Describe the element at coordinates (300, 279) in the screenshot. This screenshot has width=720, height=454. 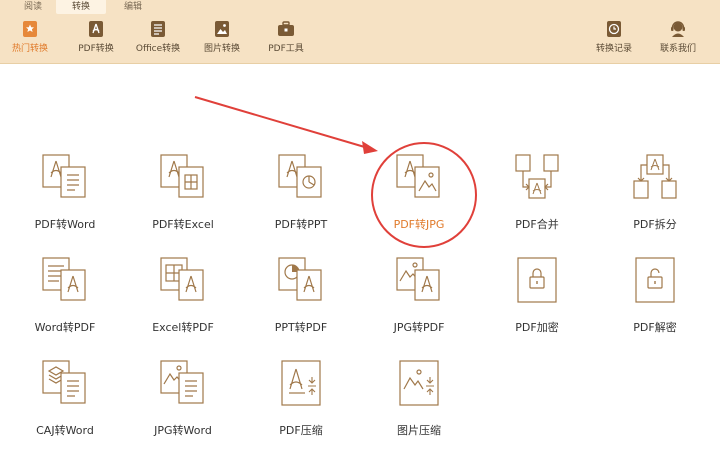
I see `ppt-to-pdf-icon` at that location.